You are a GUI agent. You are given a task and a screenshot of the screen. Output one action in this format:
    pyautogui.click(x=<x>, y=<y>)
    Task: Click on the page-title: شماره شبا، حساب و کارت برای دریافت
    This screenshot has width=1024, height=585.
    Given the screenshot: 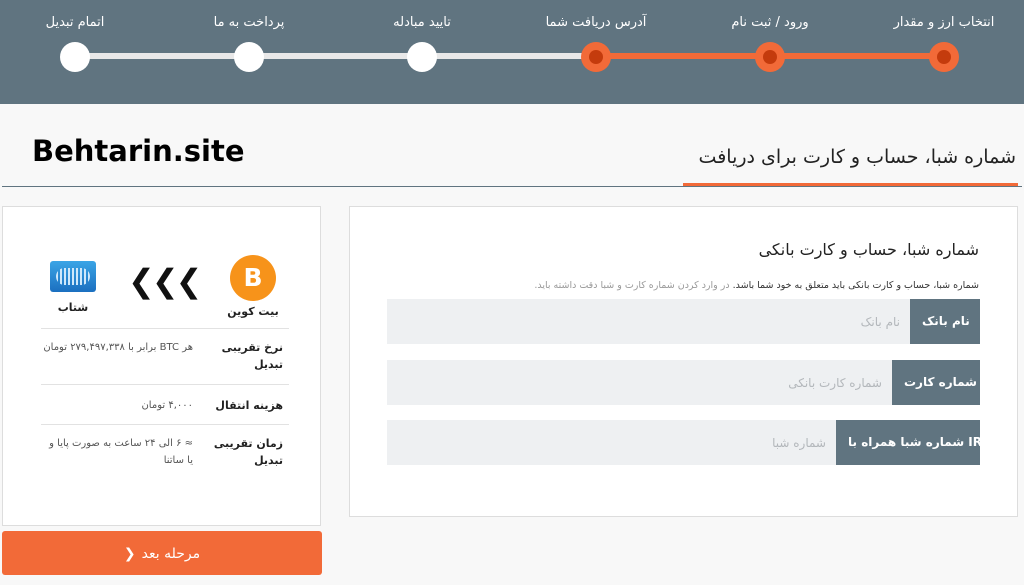 What is the action you would take?
    pyautogui.click(x=857, y=157)
    